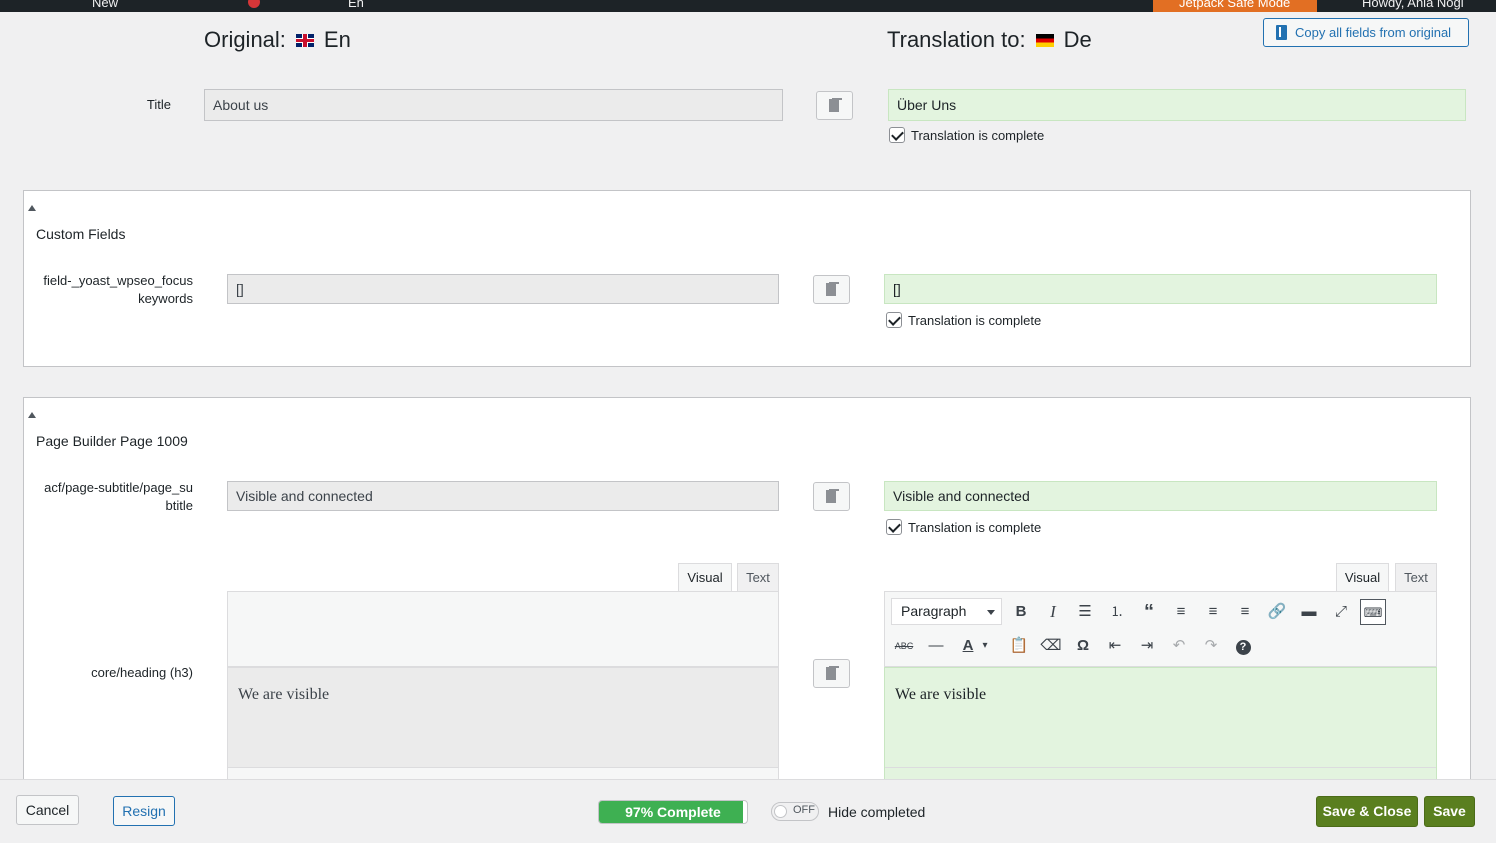  Describe the element at coordinates (1117, 612) in the screenshot. I see `numbered-list-icon: ⒈` at that location.